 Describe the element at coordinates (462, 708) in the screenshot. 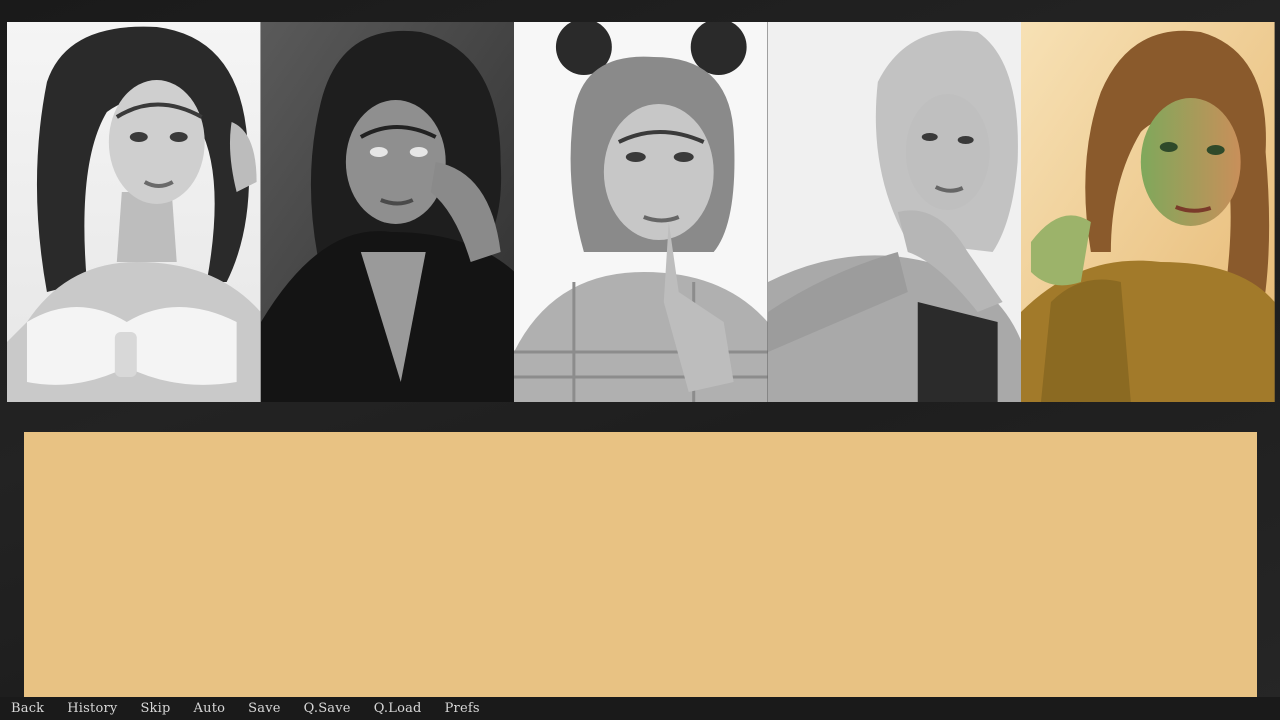

I see `preferences-button: Prefs` at that location.